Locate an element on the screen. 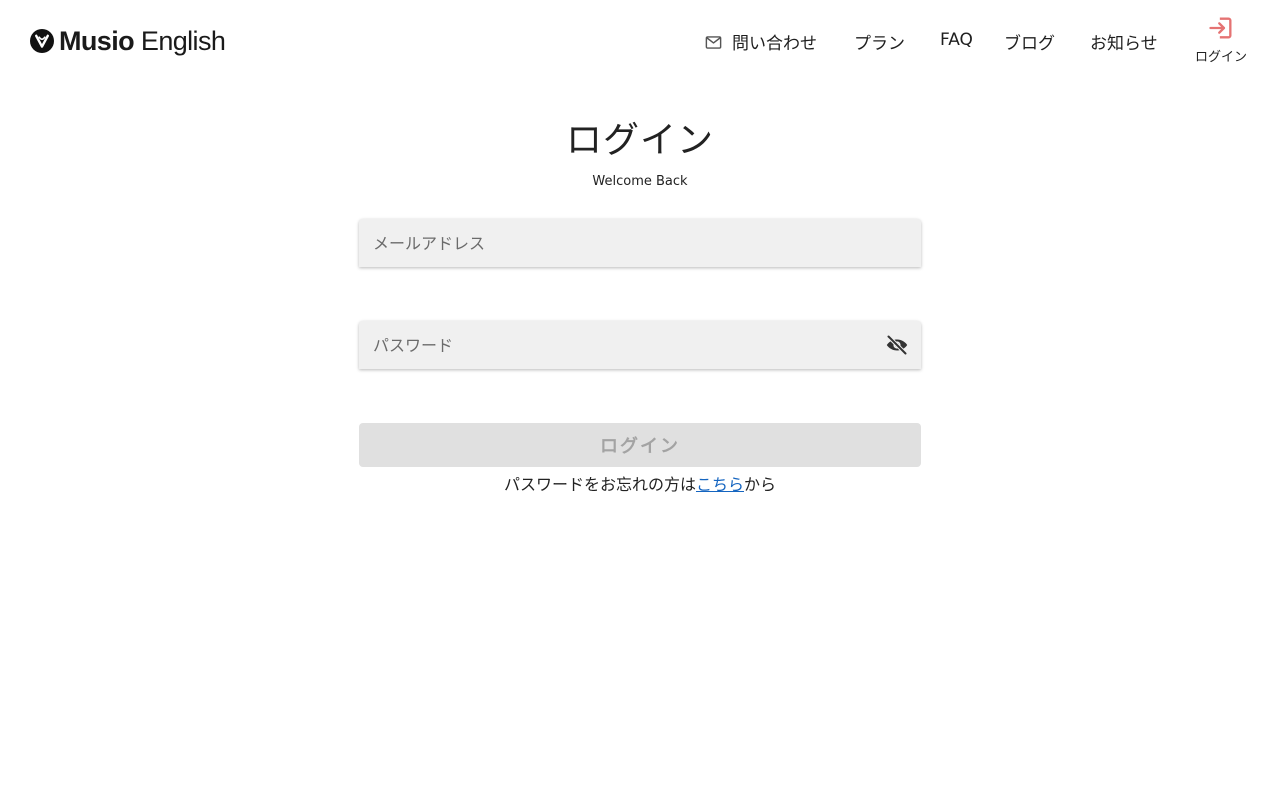 The image size is (1280, 800). mail-icon is located at coordinates (713, 42).